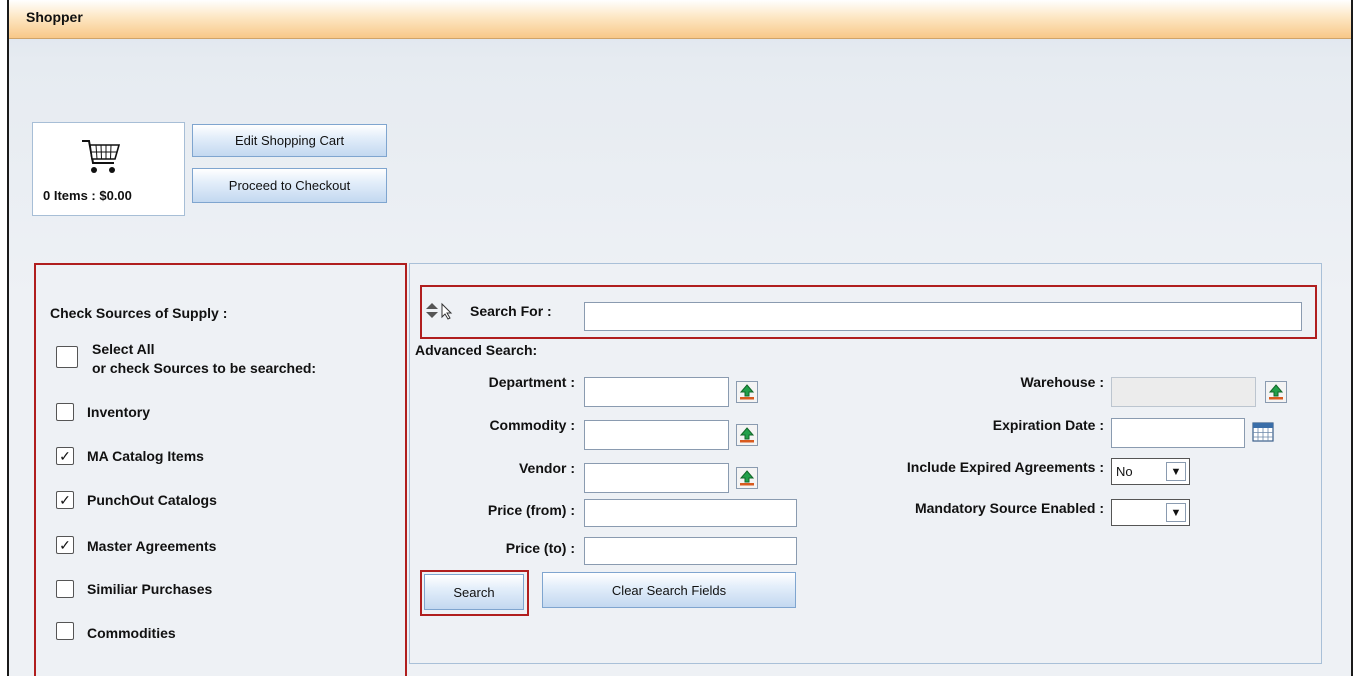 The width and height of the screenshot is (1357, 676). Describe the element at coordinates (656, 435) in the screenshot. I see `commodity-input` at that location.